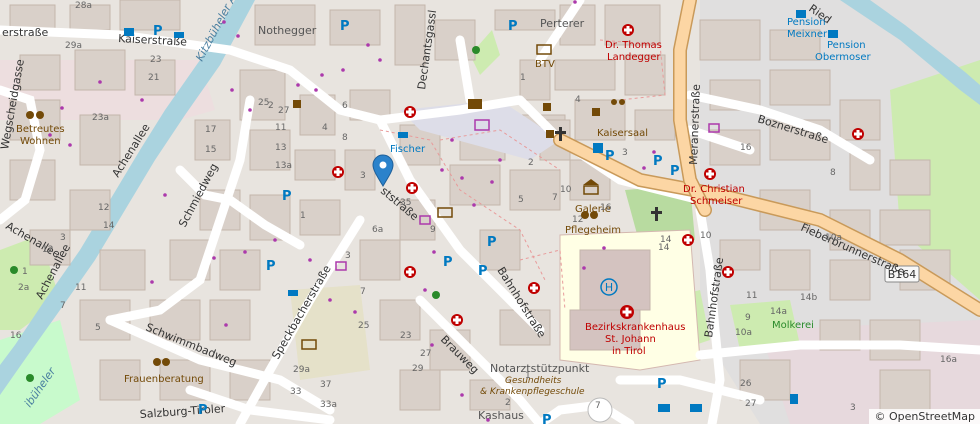  I want to click on house-number: 21, so click(153, 78).